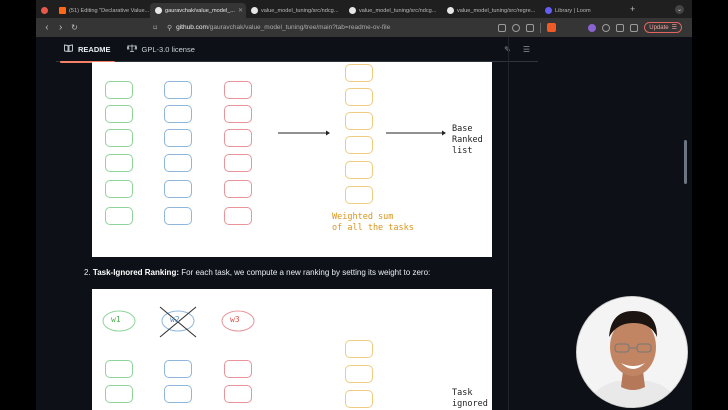  Describe the element at coordinates (62, 10) in the screenshot. I see `substack-icon` at that location.